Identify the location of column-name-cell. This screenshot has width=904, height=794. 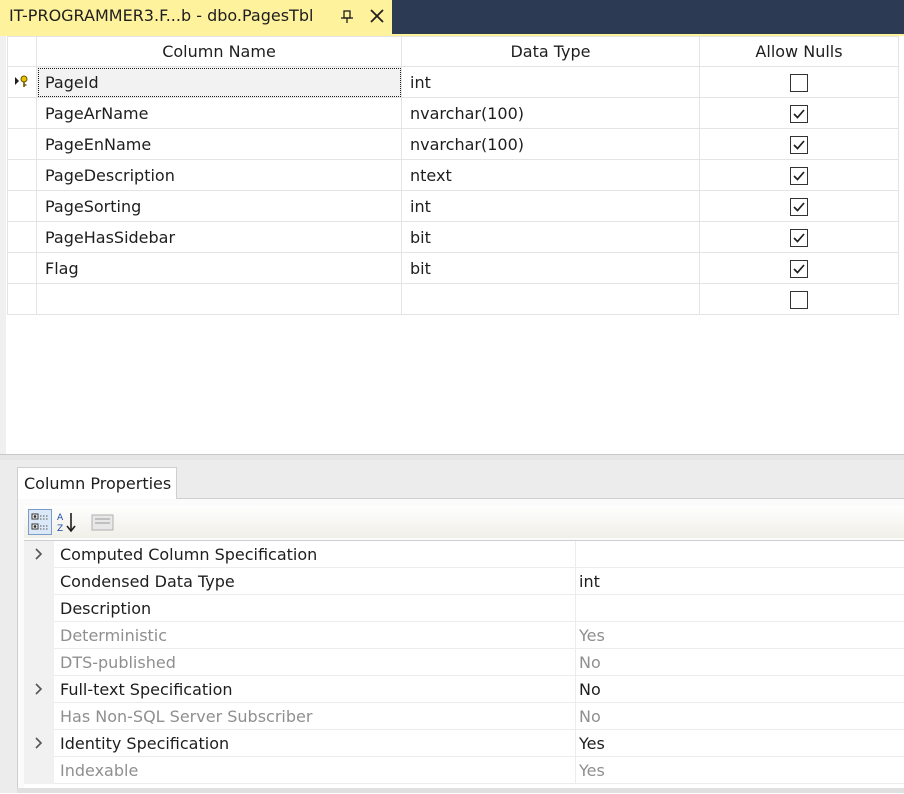
(219, 299).